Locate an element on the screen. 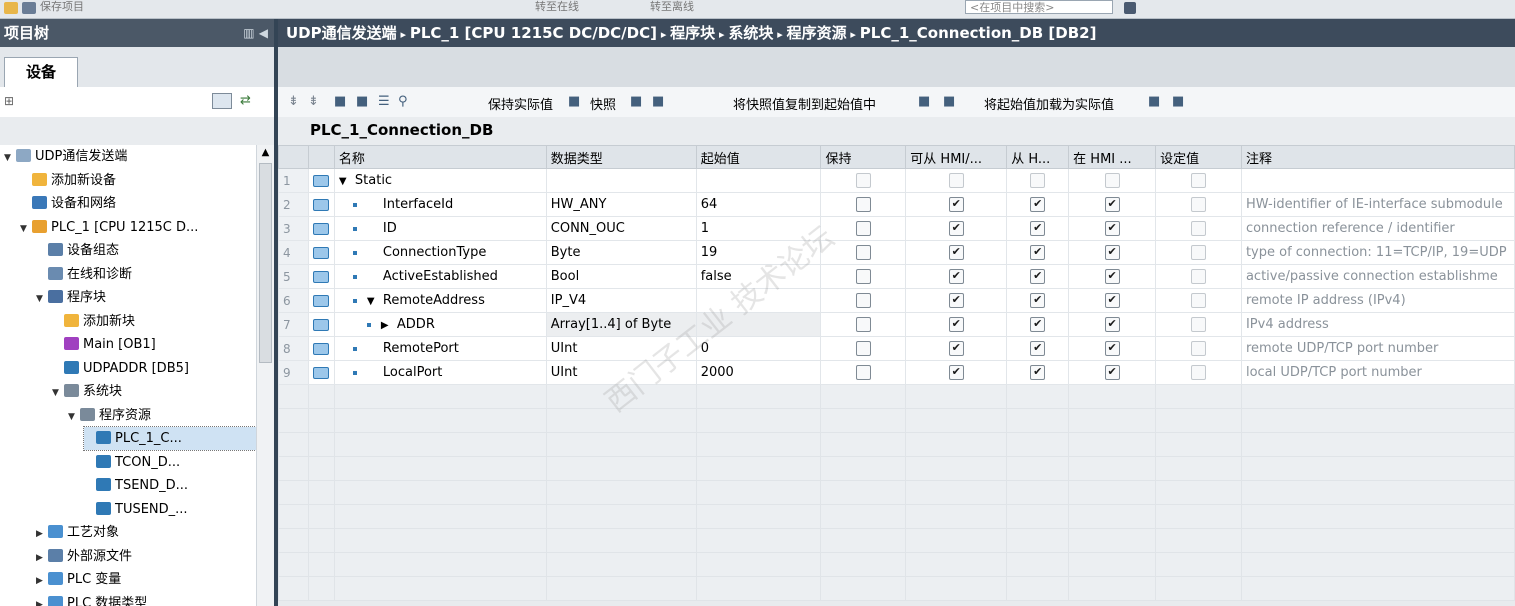 Image resolution: width=1515 pixels, height=606 pixels. cell-type: Bool is located at coordinates (621, 276).